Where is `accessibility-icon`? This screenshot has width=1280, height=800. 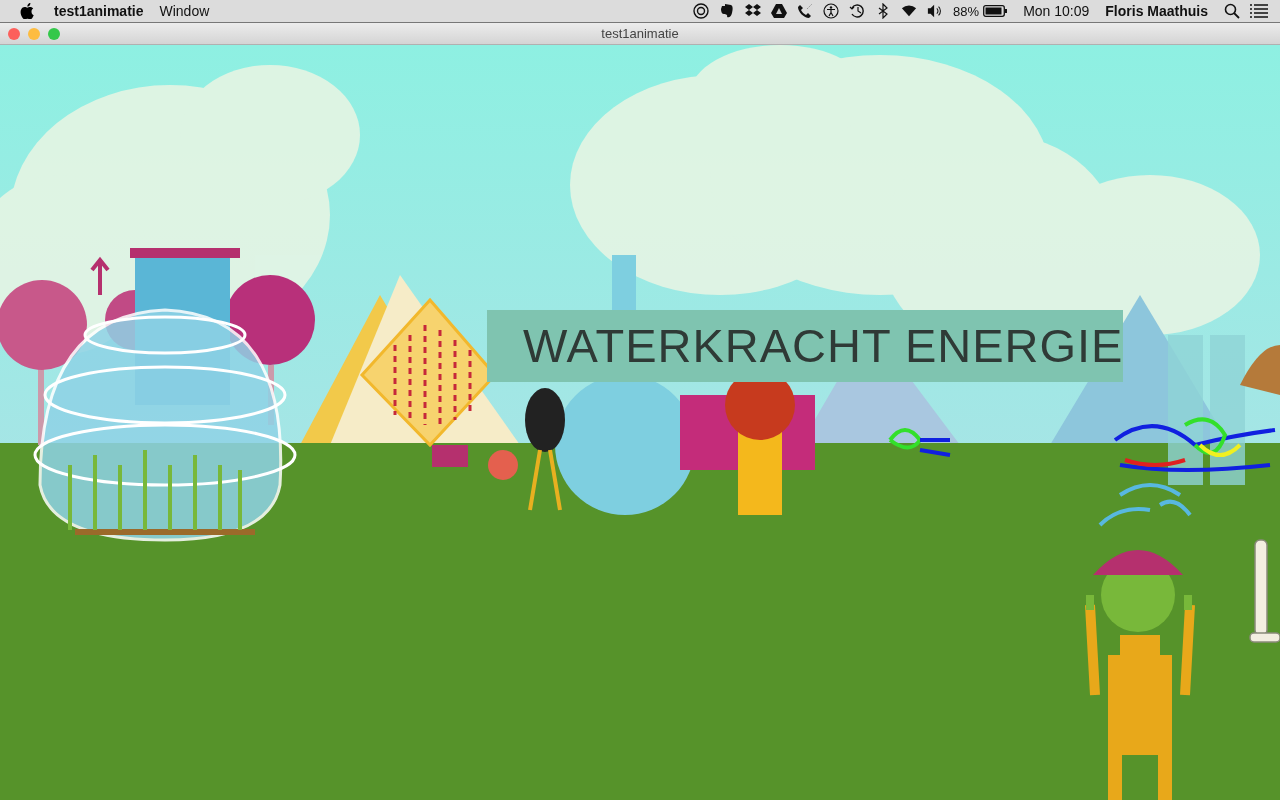
accessibility-icon is located at coordinates (831, 11).